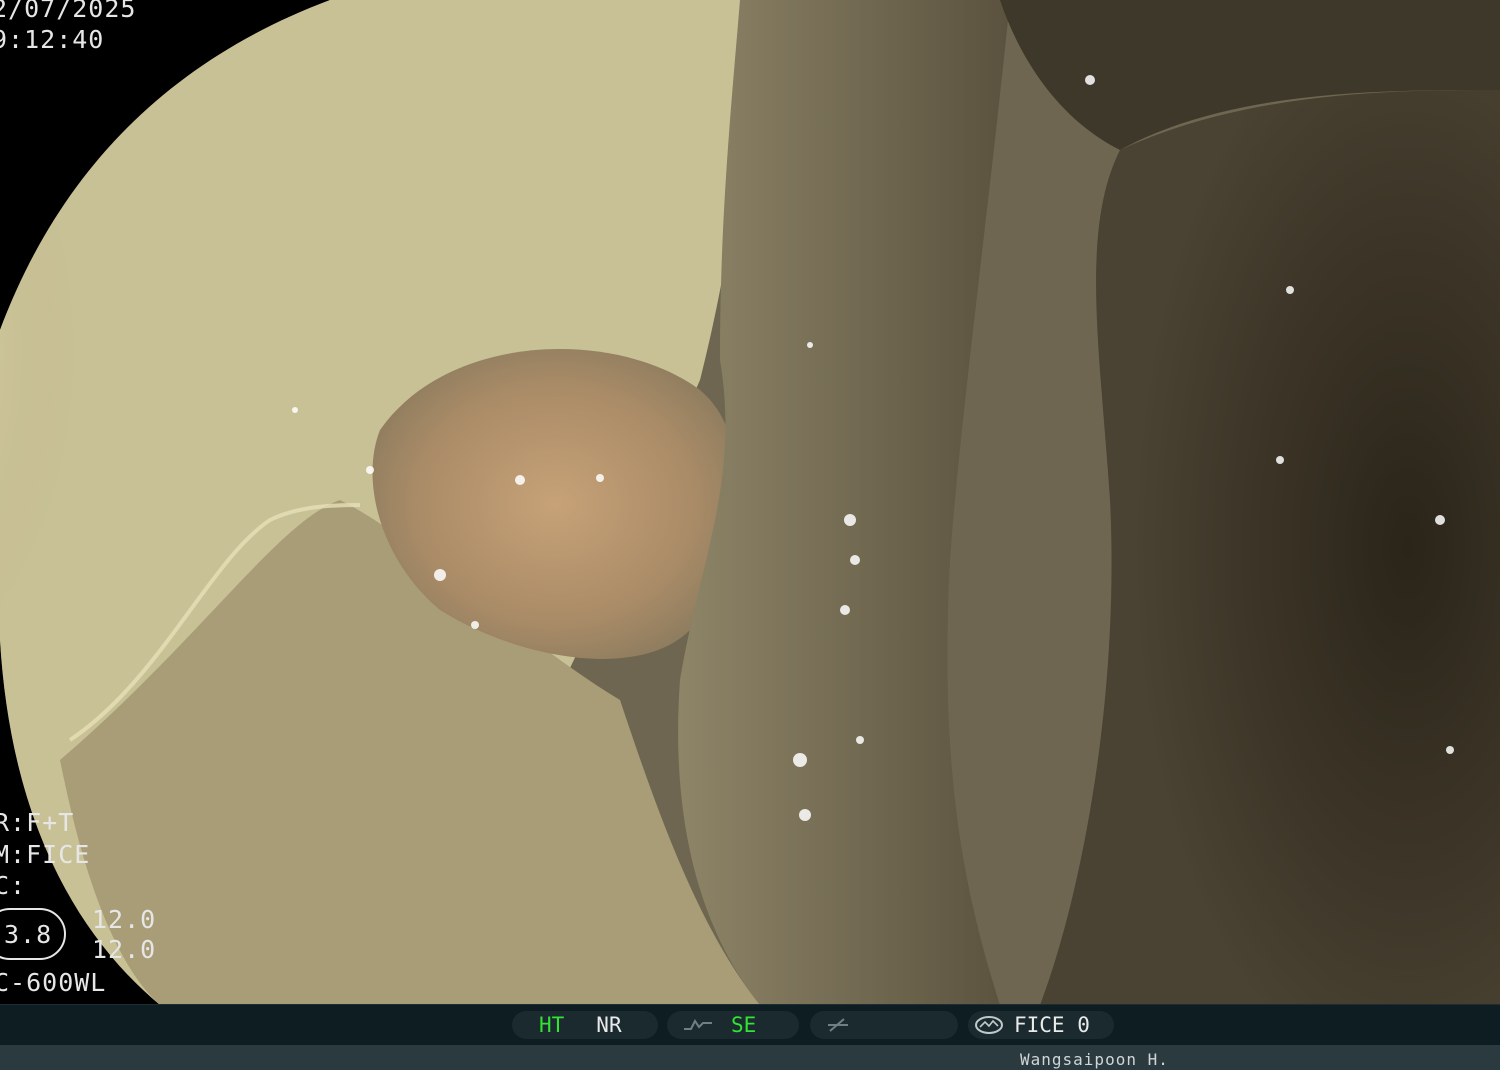  Describe the element at coordinates (585, 1025) in the screenshot. I see `ht-nr-pill: HT NR` at that location.